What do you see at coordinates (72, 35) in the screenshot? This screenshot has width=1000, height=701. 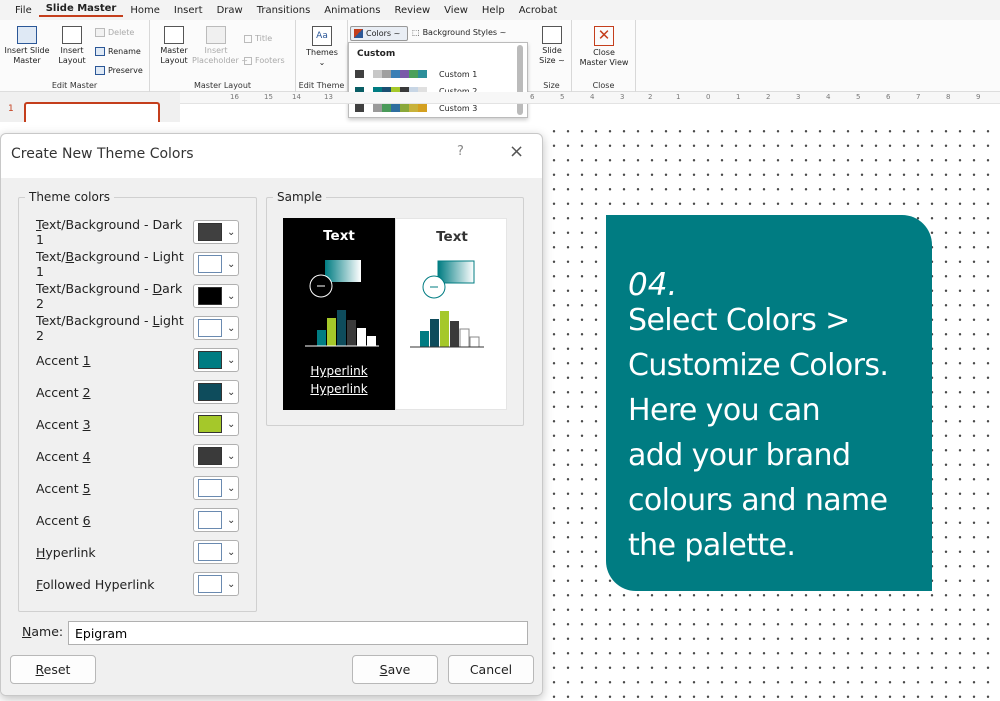 I see `layout-icon` at bounding box center [72, 35].